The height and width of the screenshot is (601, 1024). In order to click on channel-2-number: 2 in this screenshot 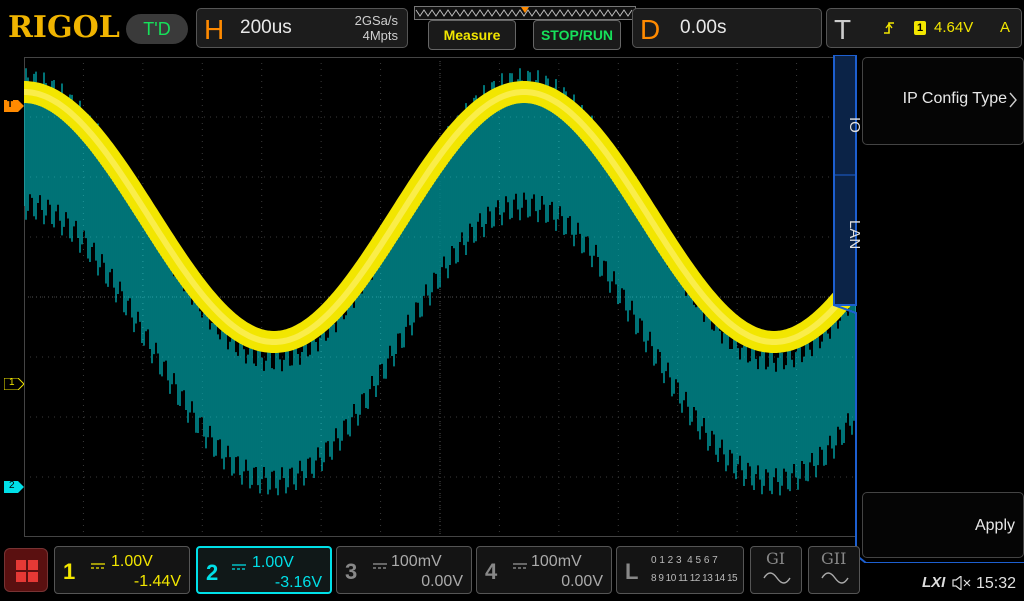, I will do `click(212, 572)`.